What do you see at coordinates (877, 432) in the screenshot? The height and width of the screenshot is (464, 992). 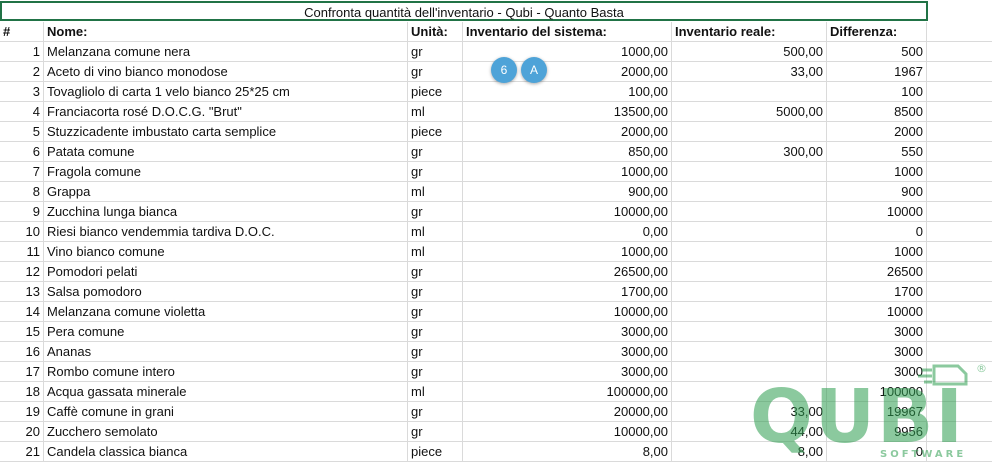 I see `cell-difference: 9956` at bounding box center [877, 432].